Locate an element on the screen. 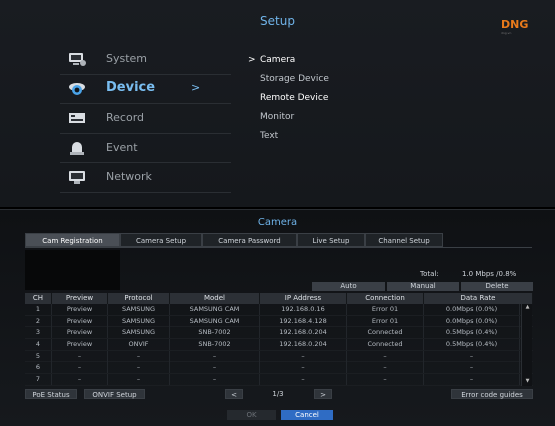 The width and height of the screenshot is (555, 426). cell-ch: 4 is located at coordinates (38, 345).